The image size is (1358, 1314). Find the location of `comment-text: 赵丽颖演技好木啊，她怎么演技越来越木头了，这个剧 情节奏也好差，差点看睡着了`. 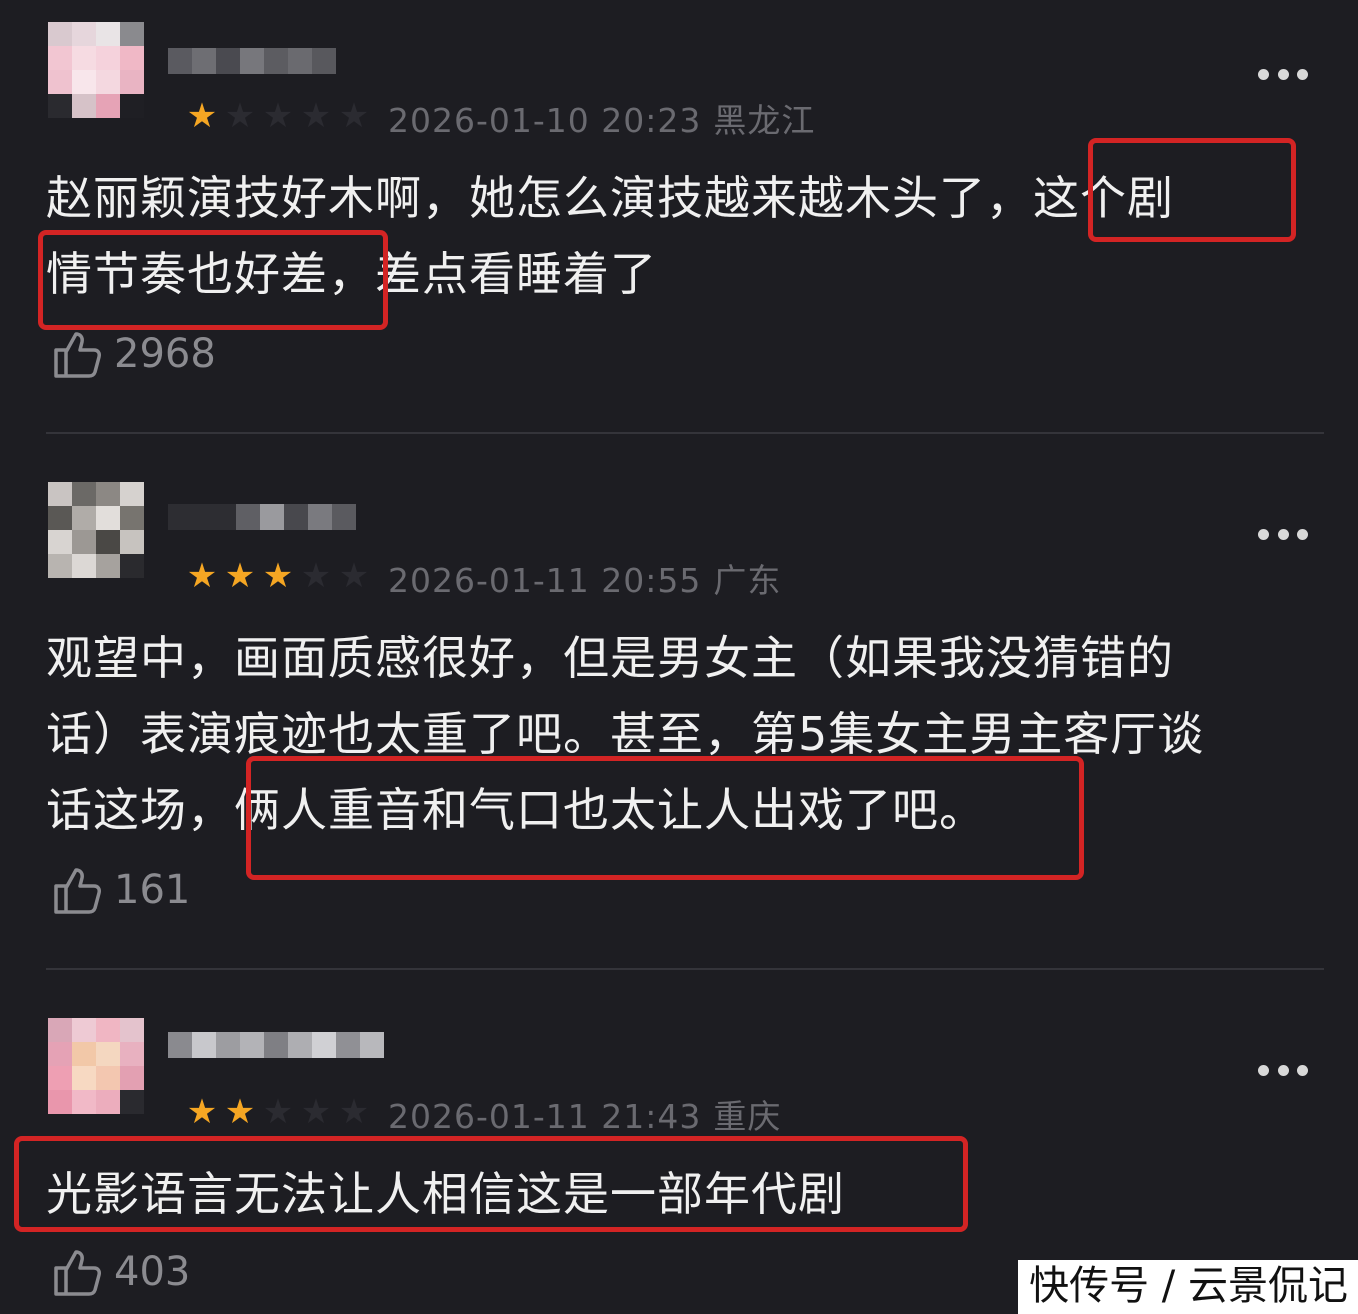

comment-text: 赵丽颖演技好木啊，她怎么演技越来越木头了，这个剧 情节奏也好差，差点看睡着了 is located at coordinates (681, 236).